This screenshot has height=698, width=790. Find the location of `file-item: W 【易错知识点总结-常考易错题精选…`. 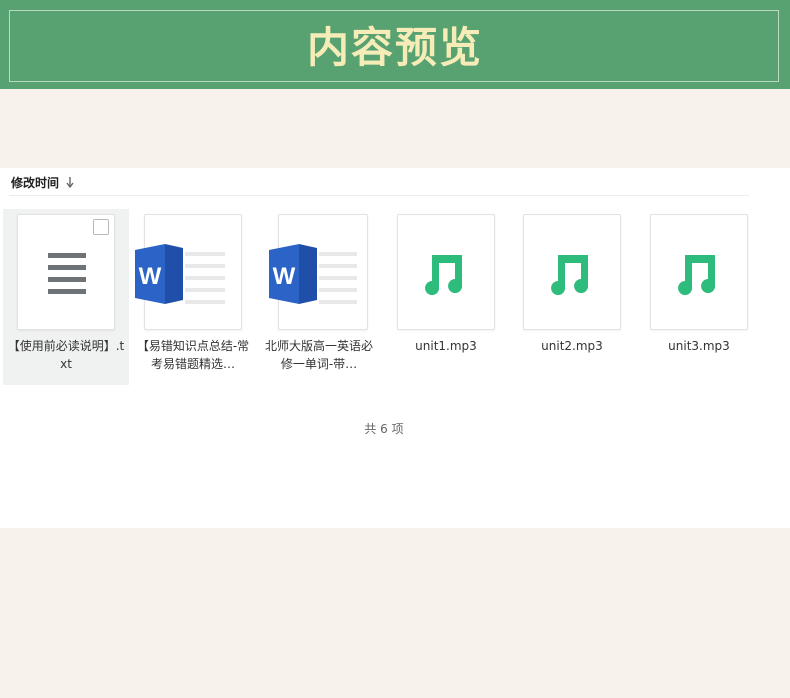

file-item: W 【易错知识点总结-常考易错题精选… is located at coordinates (193, 297).